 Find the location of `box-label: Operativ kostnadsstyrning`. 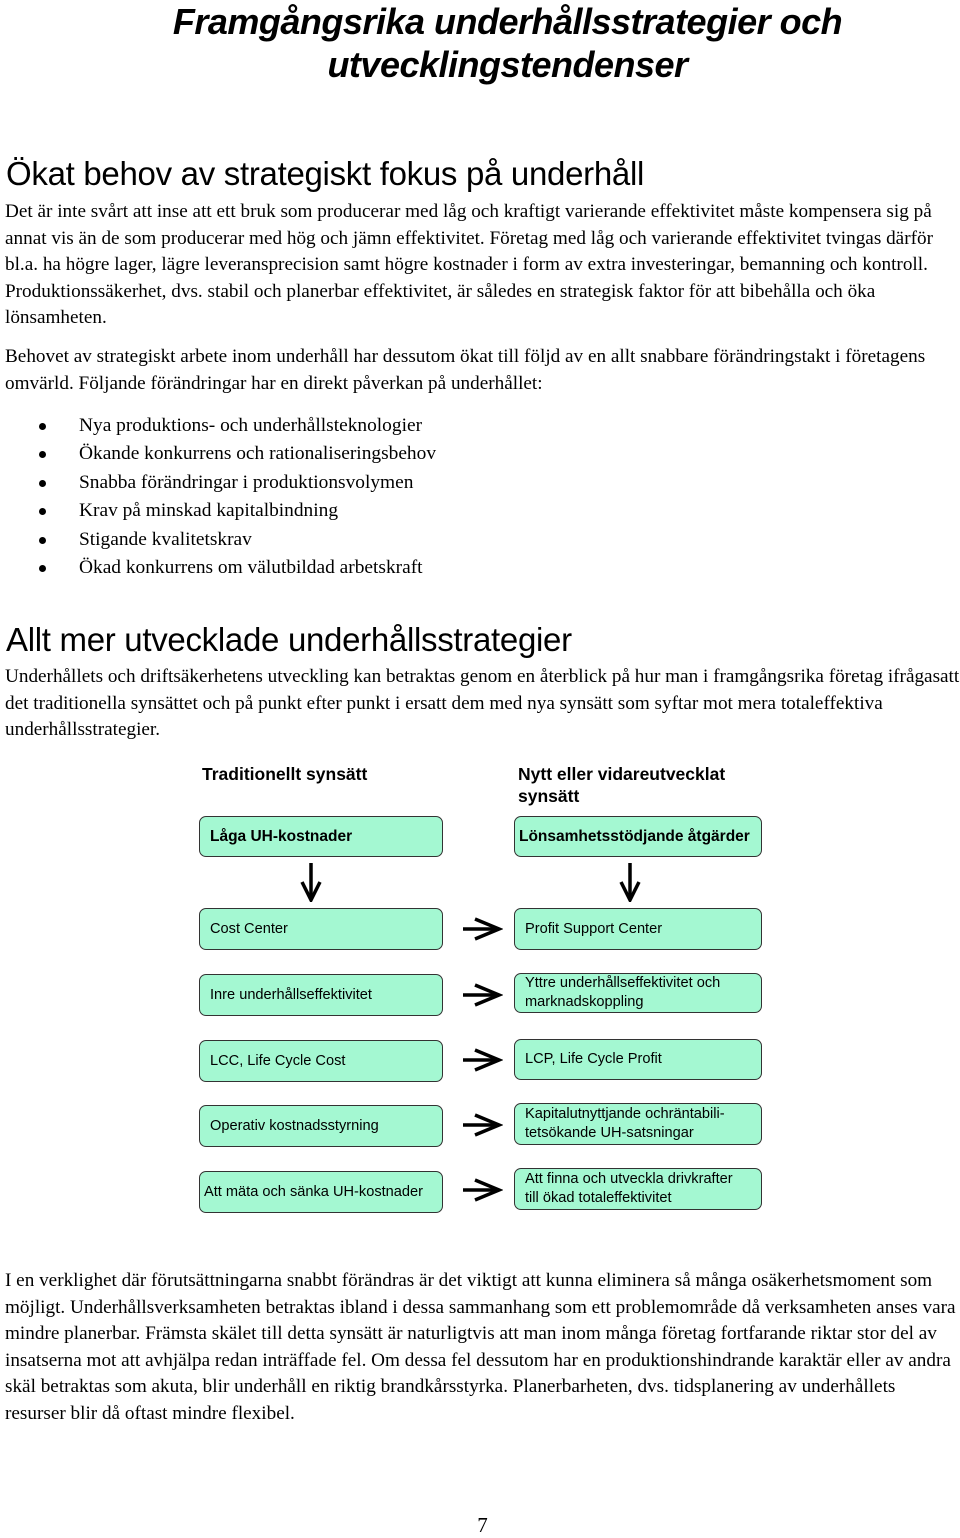

box-label: Operativ kostnadsstyrning is located at coordinates (294, 1125).